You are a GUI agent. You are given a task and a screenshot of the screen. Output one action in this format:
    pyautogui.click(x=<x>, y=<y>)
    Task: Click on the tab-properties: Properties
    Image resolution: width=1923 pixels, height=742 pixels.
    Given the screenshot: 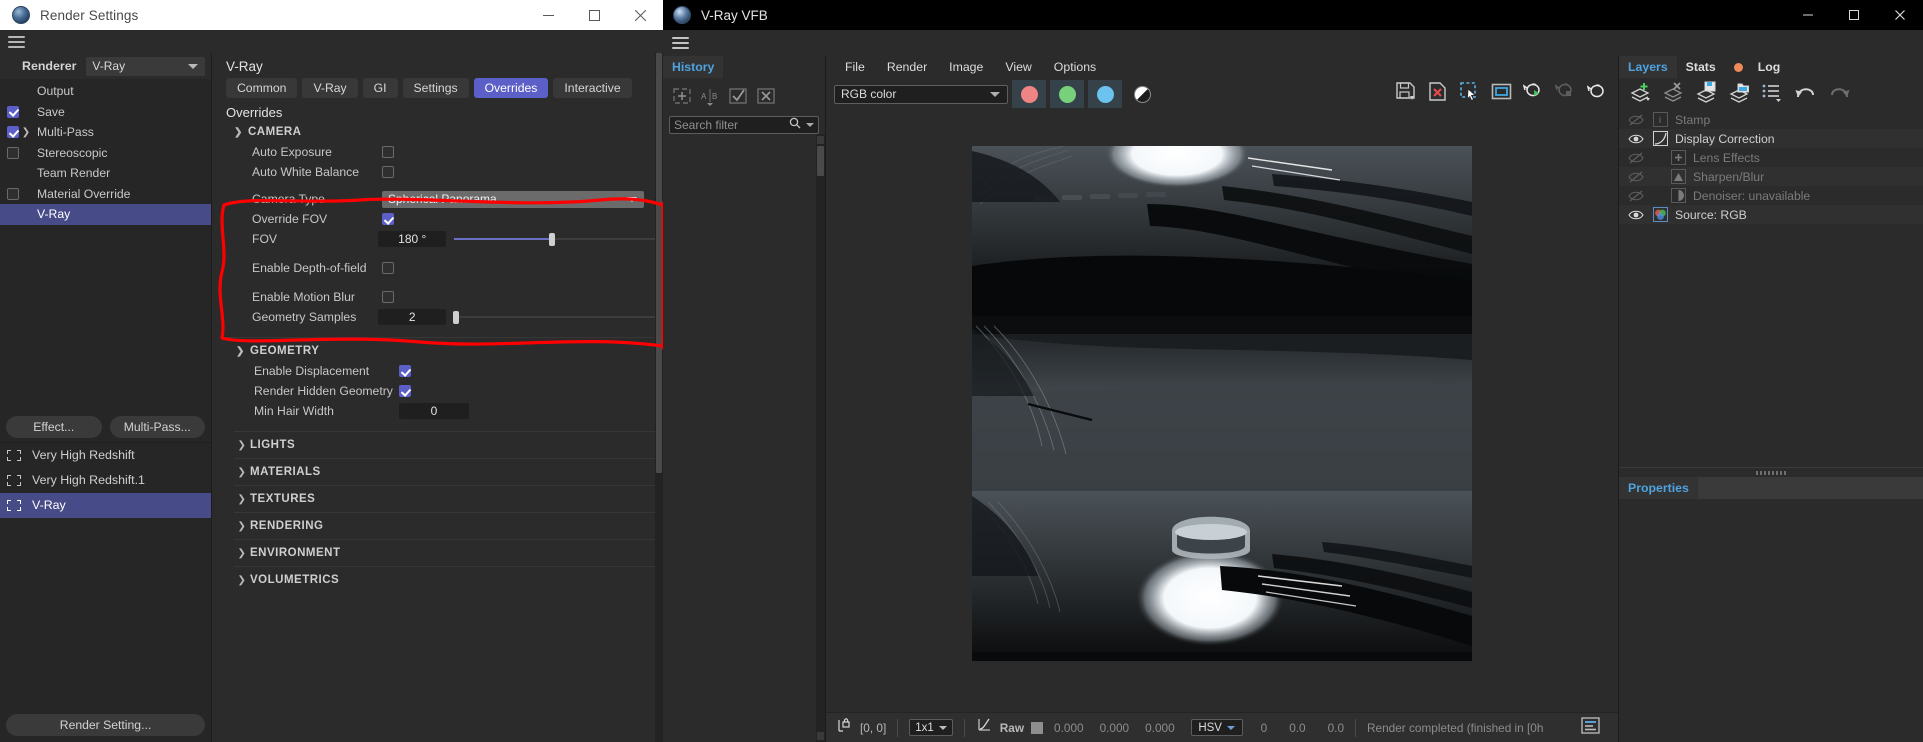 What is the action you would take?
    pyautogui.click(x=1658, y=488)
    